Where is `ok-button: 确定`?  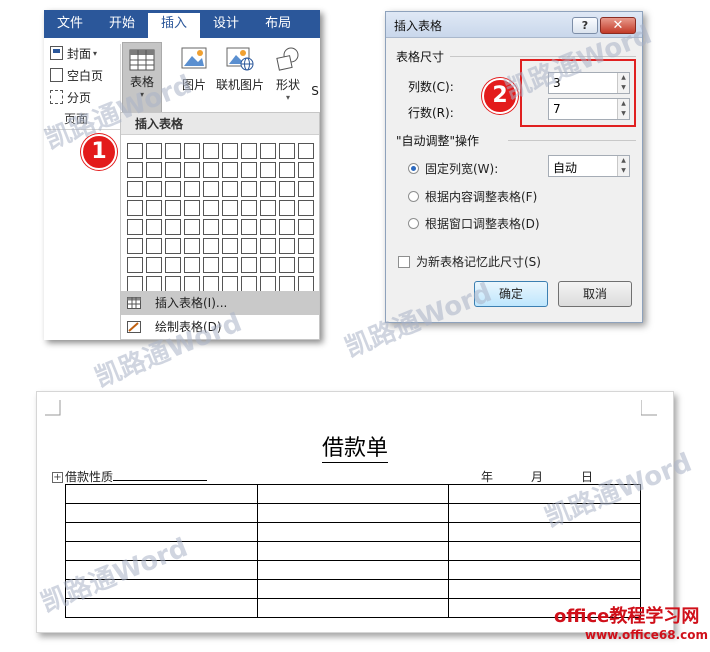
ok-button: 确定 is located at coordinates (511, 294).